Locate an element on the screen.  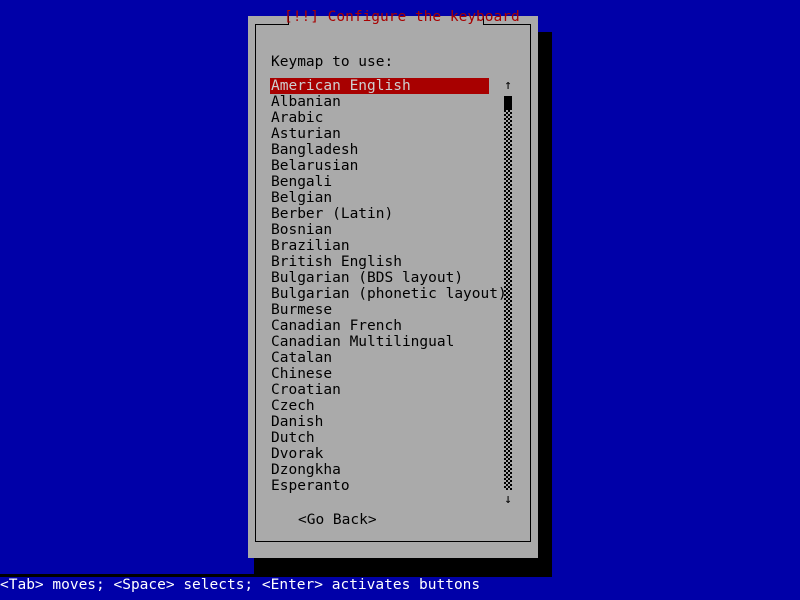
keymap-list-item: Danish is located at coordinates (379, 422).